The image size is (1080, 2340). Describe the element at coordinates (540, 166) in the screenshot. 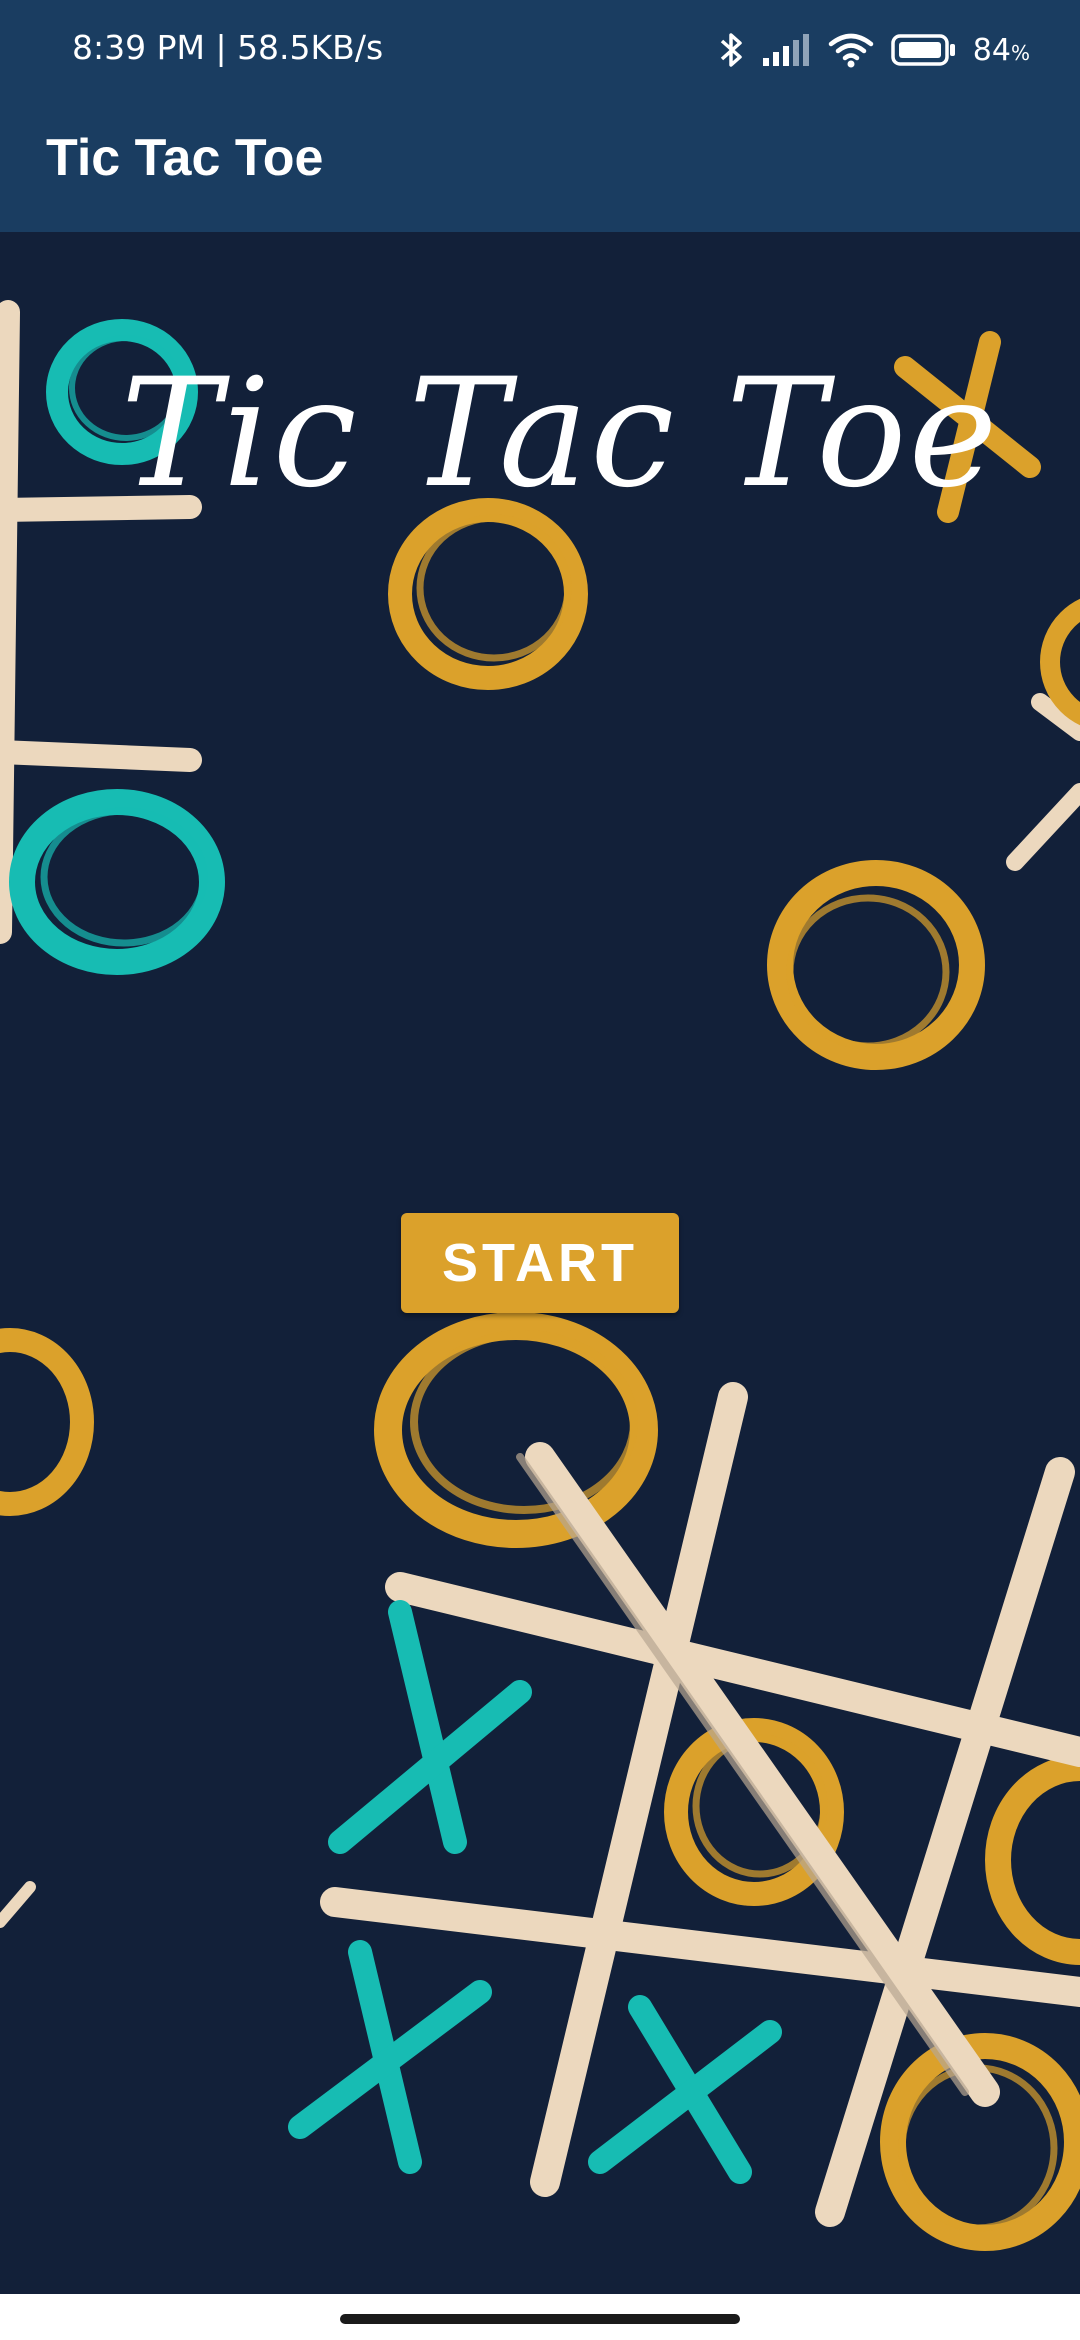

I see `app-bar: Tic Tac Toe` at that location.